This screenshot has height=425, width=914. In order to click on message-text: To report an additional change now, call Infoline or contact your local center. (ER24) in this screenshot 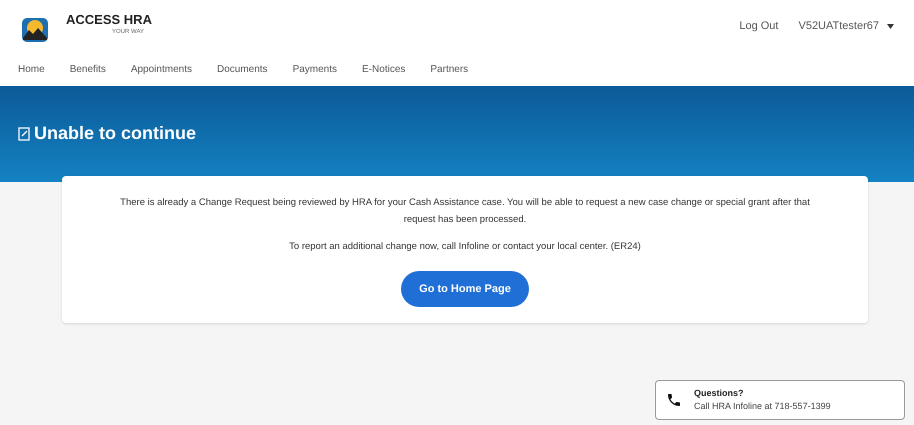, I will do `click(465, 247)`.